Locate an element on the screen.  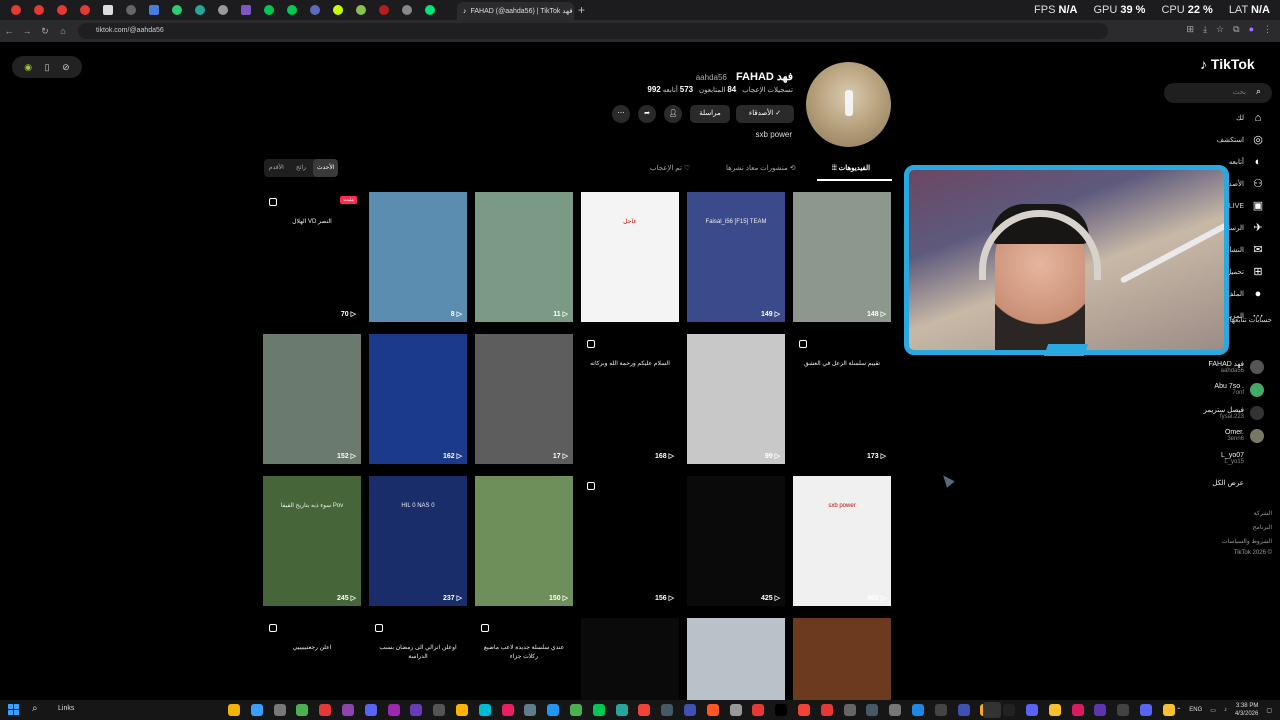
sort-oldest: الأقدم is located at coordinates (276, 168).